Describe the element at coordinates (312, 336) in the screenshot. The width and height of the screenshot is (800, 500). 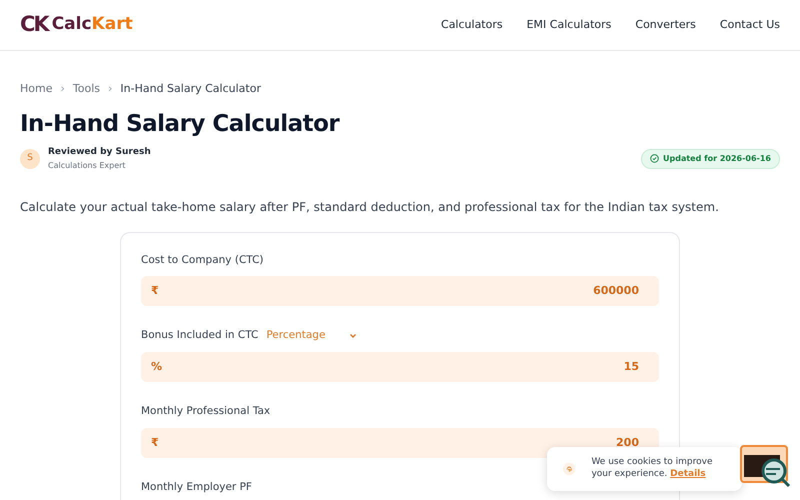
I see `bonus-type-dropdown: Percentage` at that location.